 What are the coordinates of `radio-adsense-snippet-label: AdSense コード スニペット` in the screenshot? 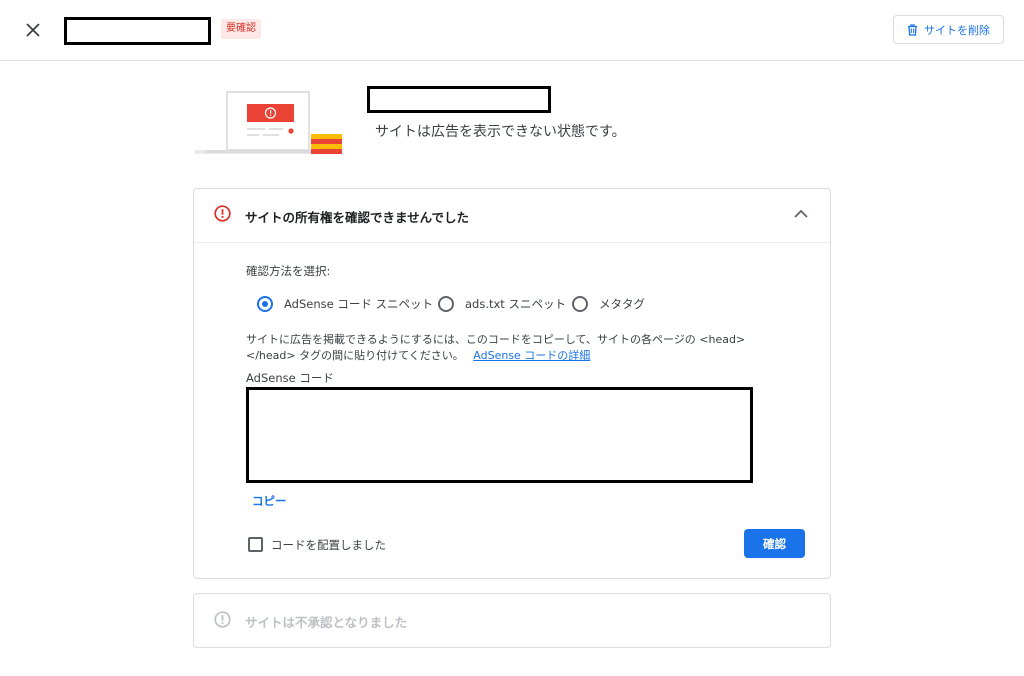 It's located at (358, 304).